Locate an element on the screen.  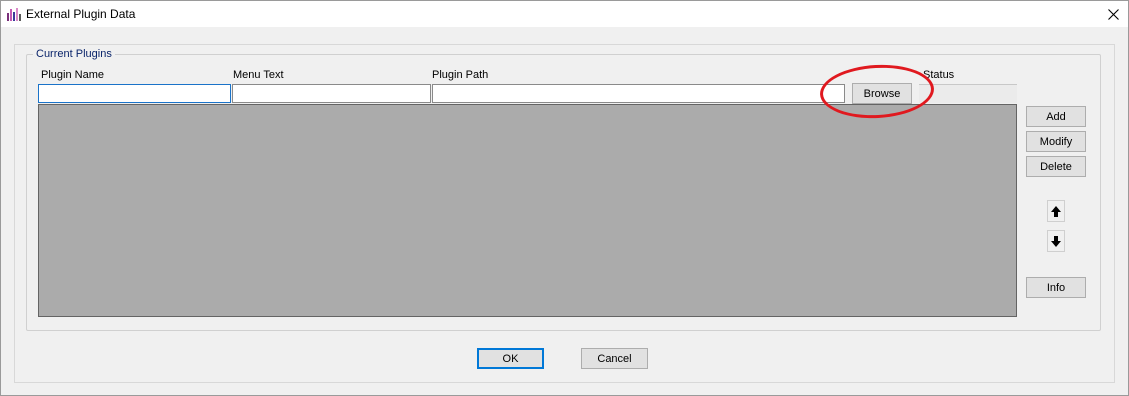
ok-button: OK is located at coordinates (510, 358).